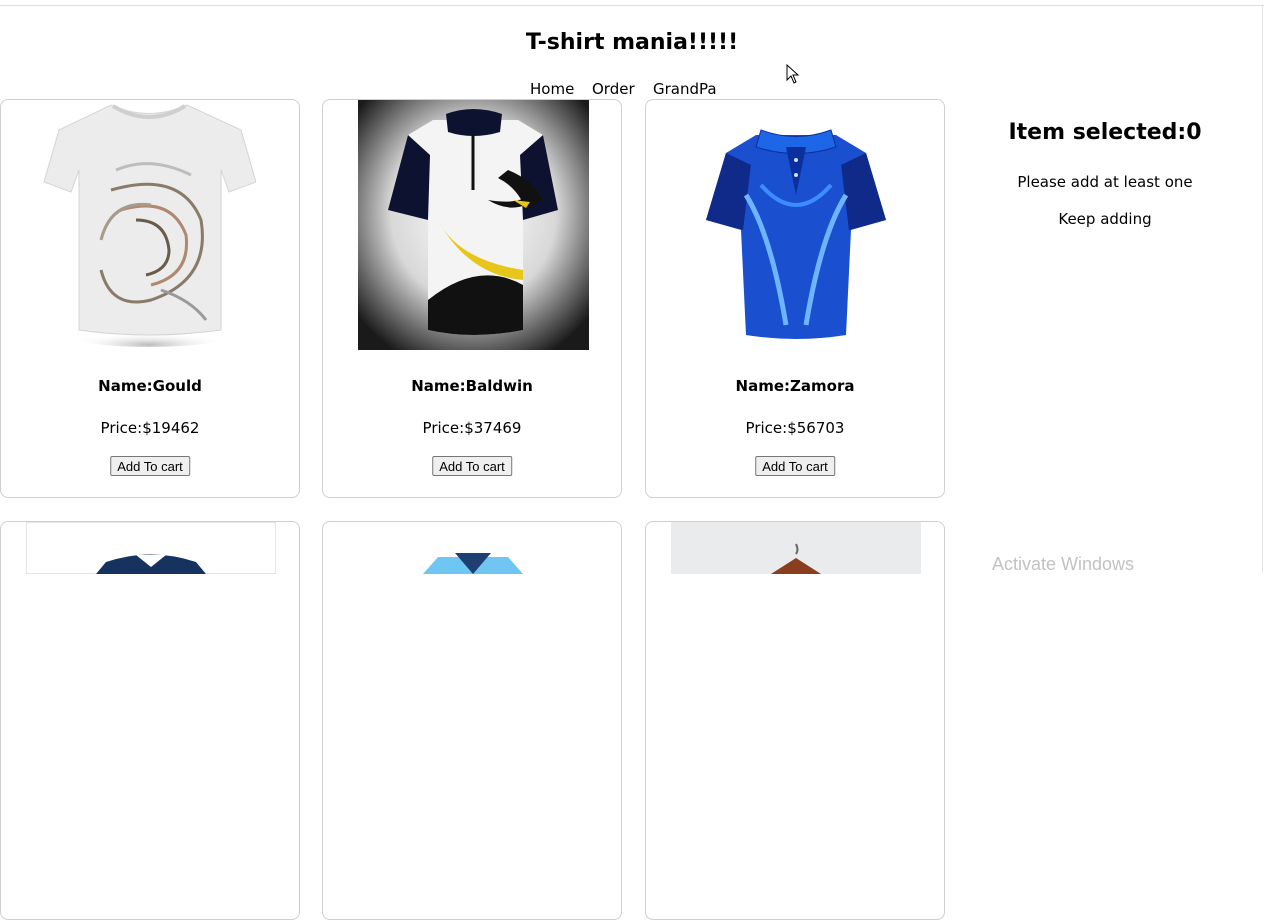 This screenshot has height=920, width=1264. What do you see at coordinates (149, 225) in the screenshot?
I see `product-image-gould` at bounding box center [149, 225].